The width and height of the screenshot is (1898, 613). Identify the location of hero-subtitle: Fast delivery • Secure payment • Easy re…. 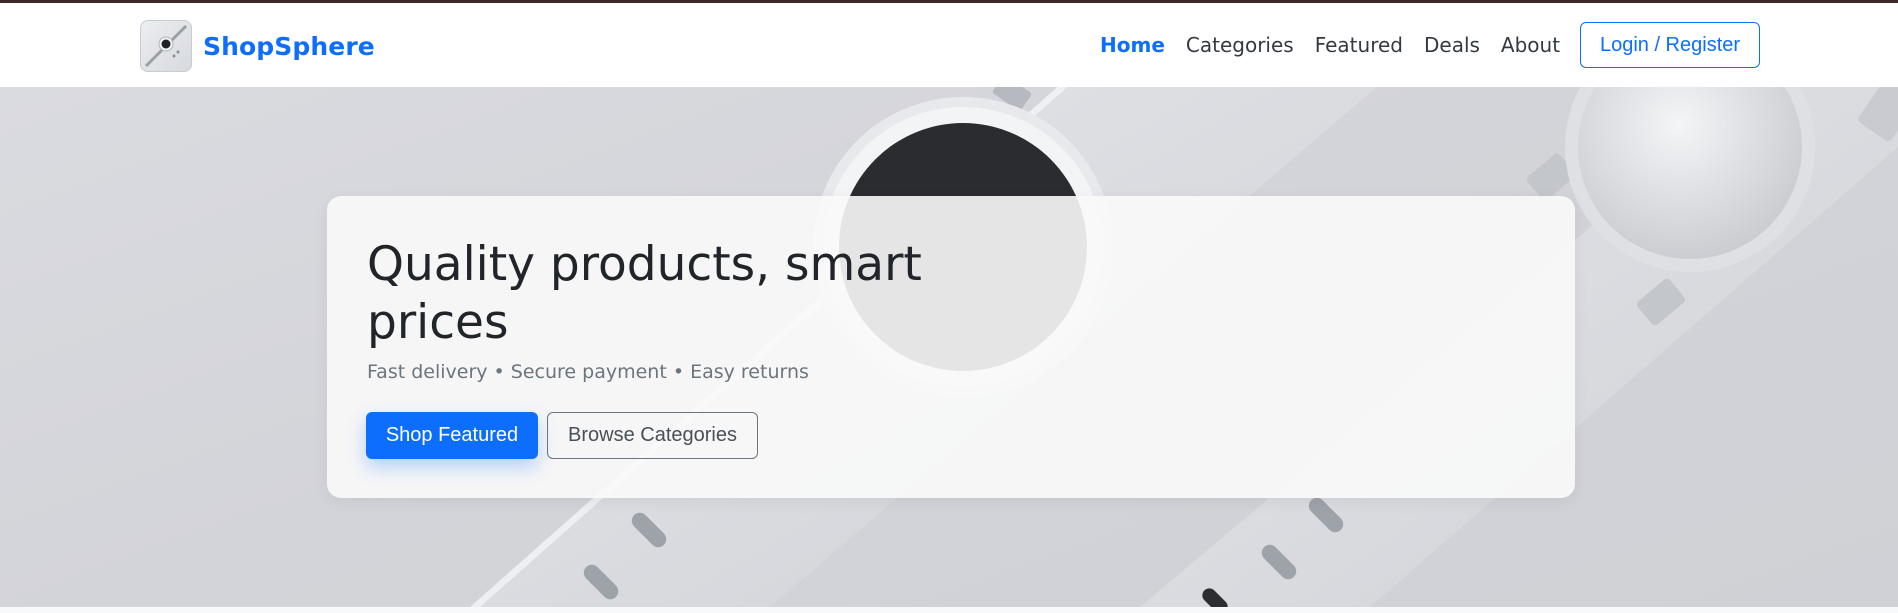
(588, 372).